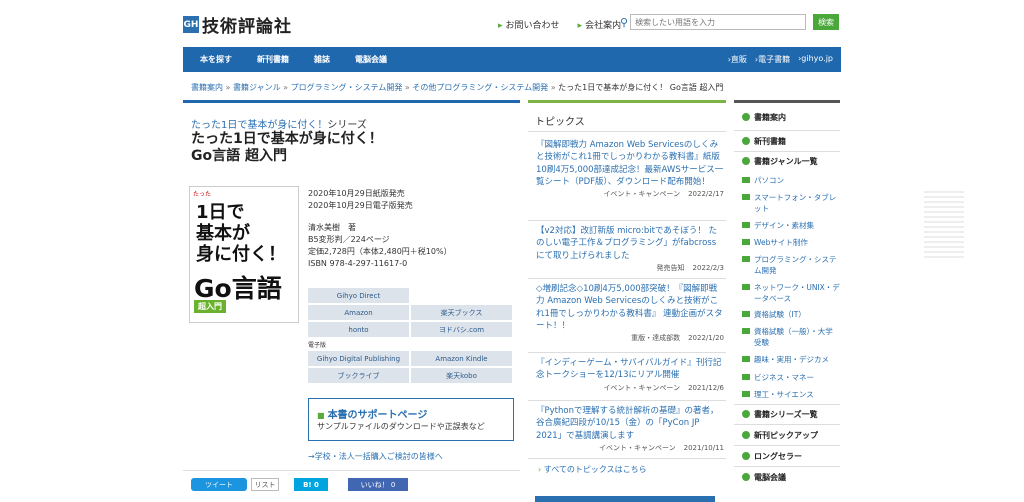 This screenshot has width=1024, height=502. I want to click on contact-link: ▸ お問い合わせ, so click(529, 24).